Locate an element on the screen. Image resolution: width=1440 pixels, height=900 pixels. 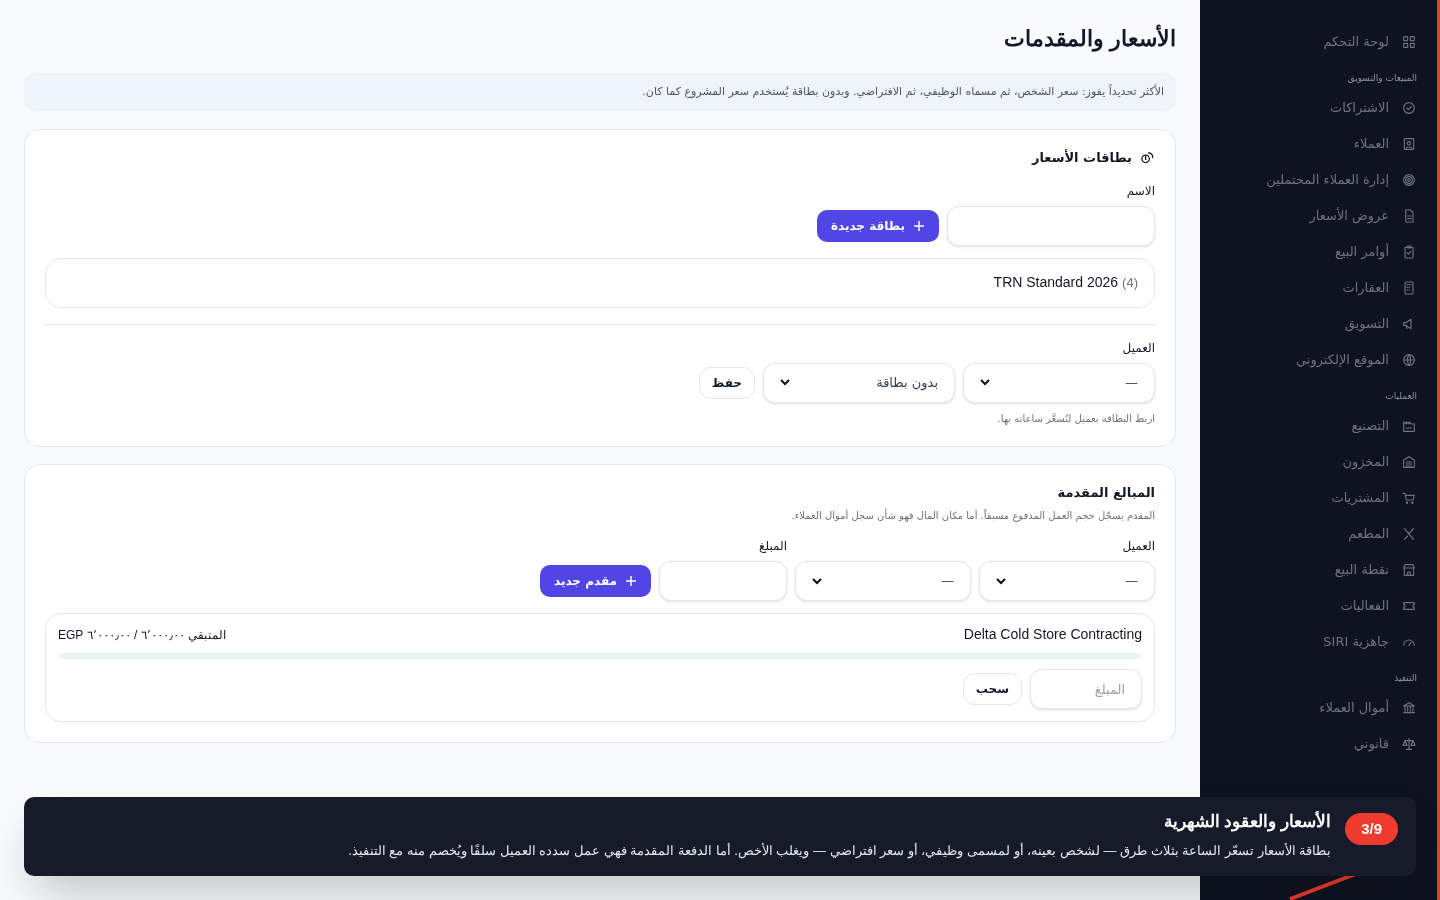
dashboard-icon is located at coordinates (1409, 42).